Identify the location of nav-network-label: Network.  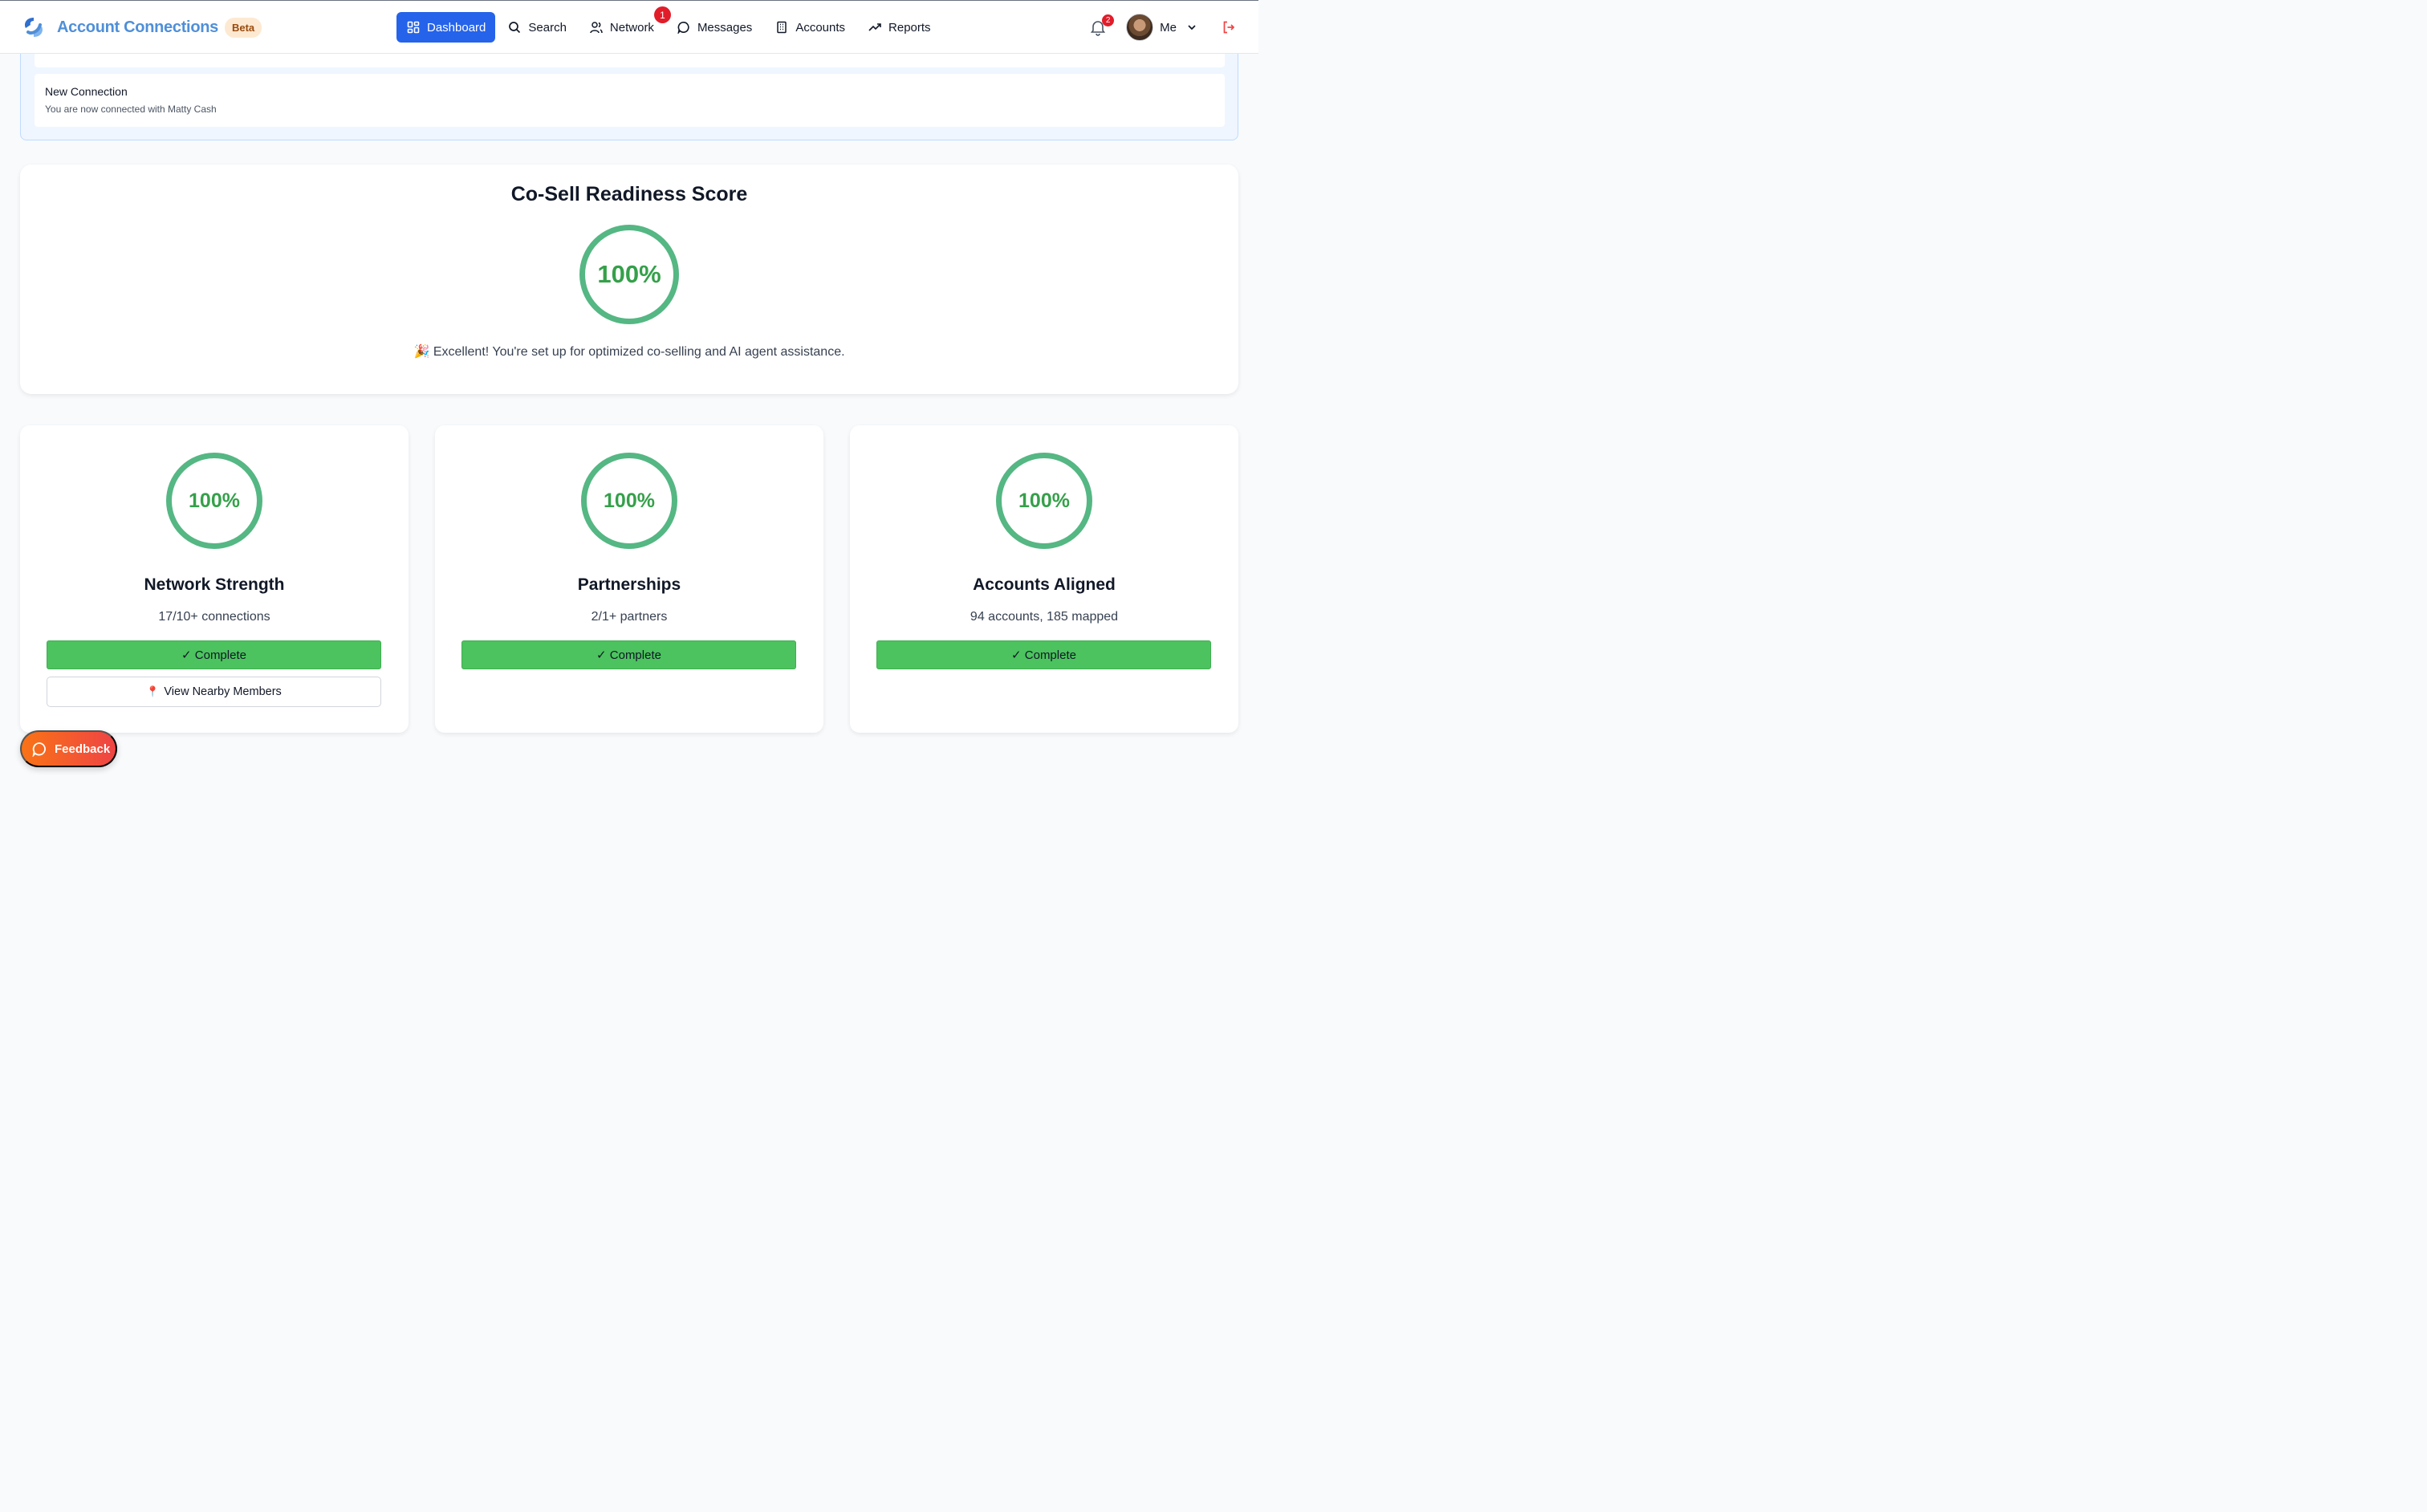
(631, 28).